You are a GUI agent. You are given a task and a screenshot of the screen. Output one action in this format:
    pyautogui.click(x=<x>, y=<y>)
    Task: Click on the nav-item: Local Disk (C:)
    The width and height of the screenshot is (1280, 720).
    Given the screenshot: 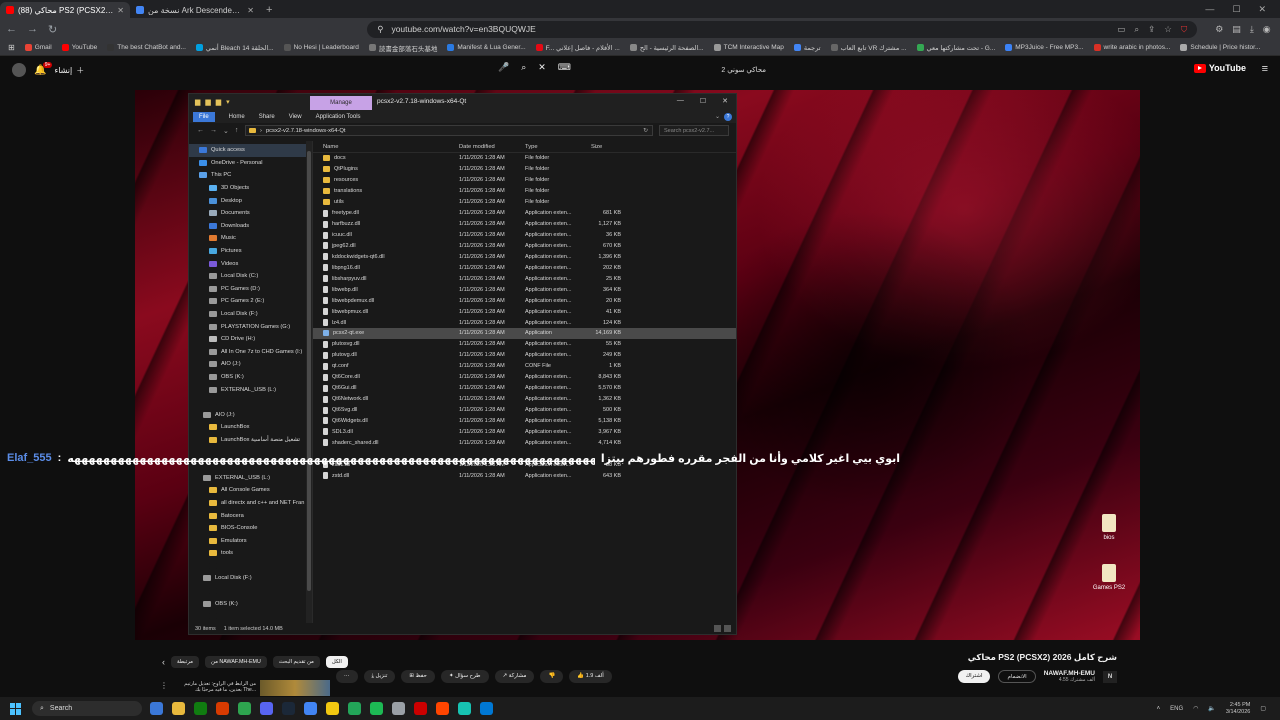 What is the action you would take?
    pyautogui.click(x=250, y=276)
    